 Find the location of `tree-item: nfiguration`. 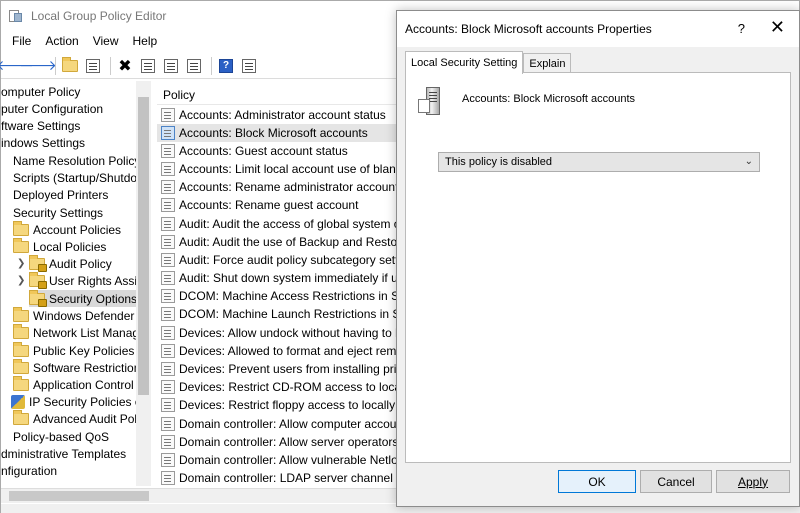

tree-item: nfiguration is located at coordinates (29, 470).